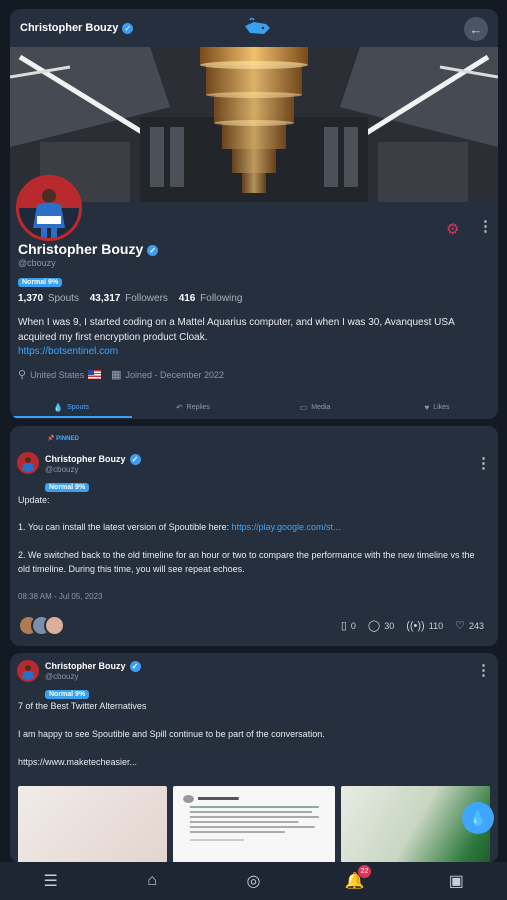  Describe the element at coordinates (49, 208) in the screenshot. I see `profile-avatar` at that location.